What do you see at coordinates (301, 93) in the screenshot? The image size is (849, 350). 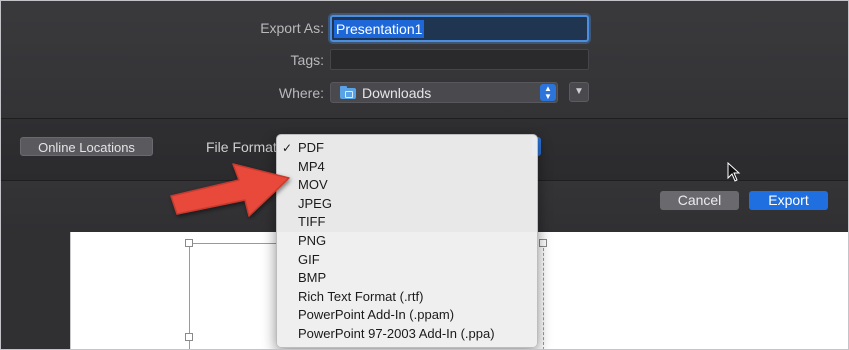 I see `where-label: Where:` at bounding box center [301, 93].